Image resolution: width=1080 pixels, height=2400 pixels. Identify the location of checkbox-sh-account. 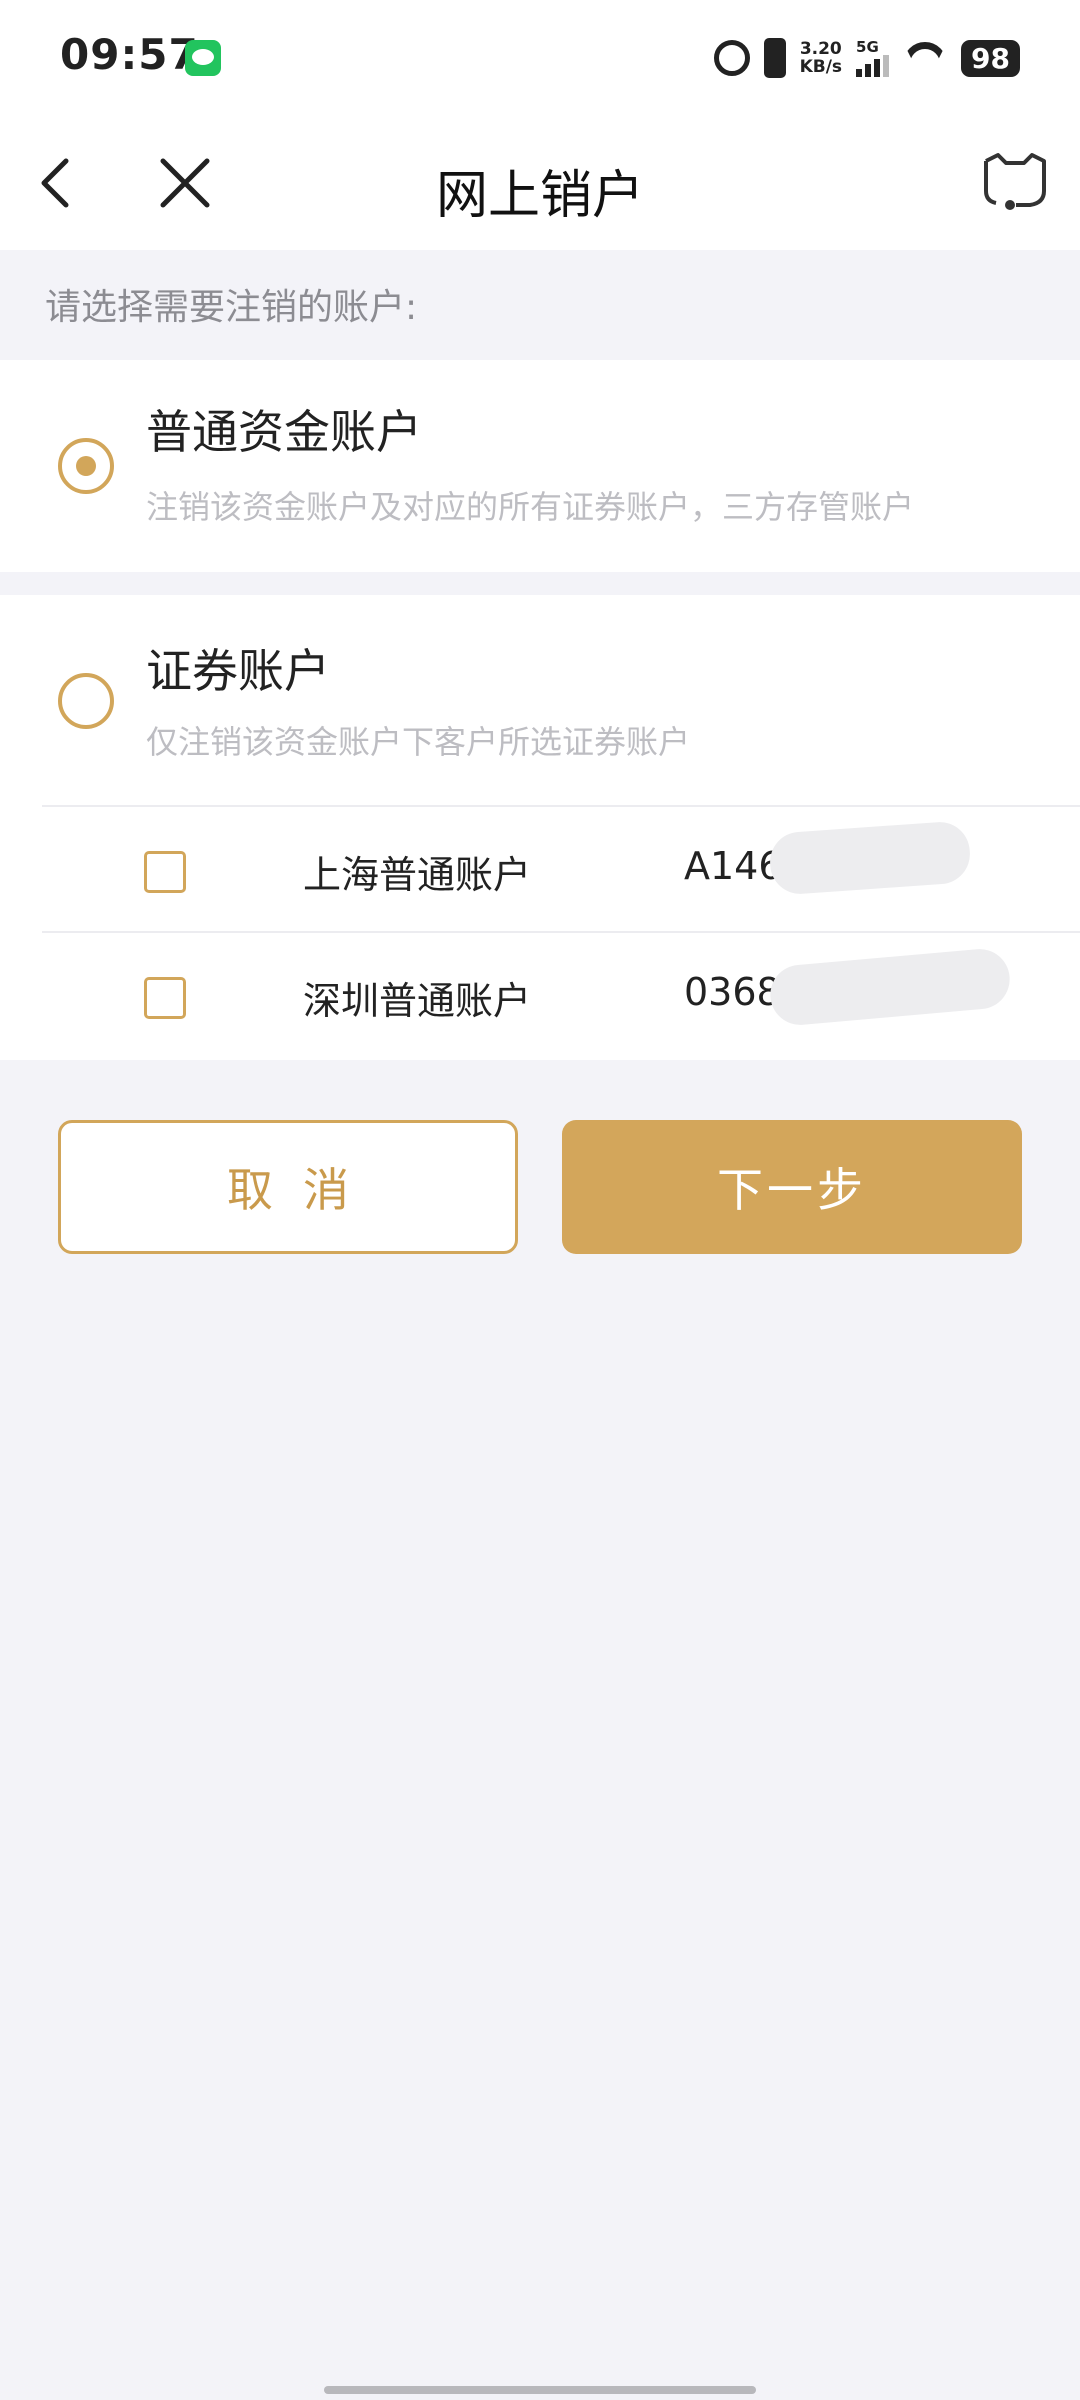
(165, 872).